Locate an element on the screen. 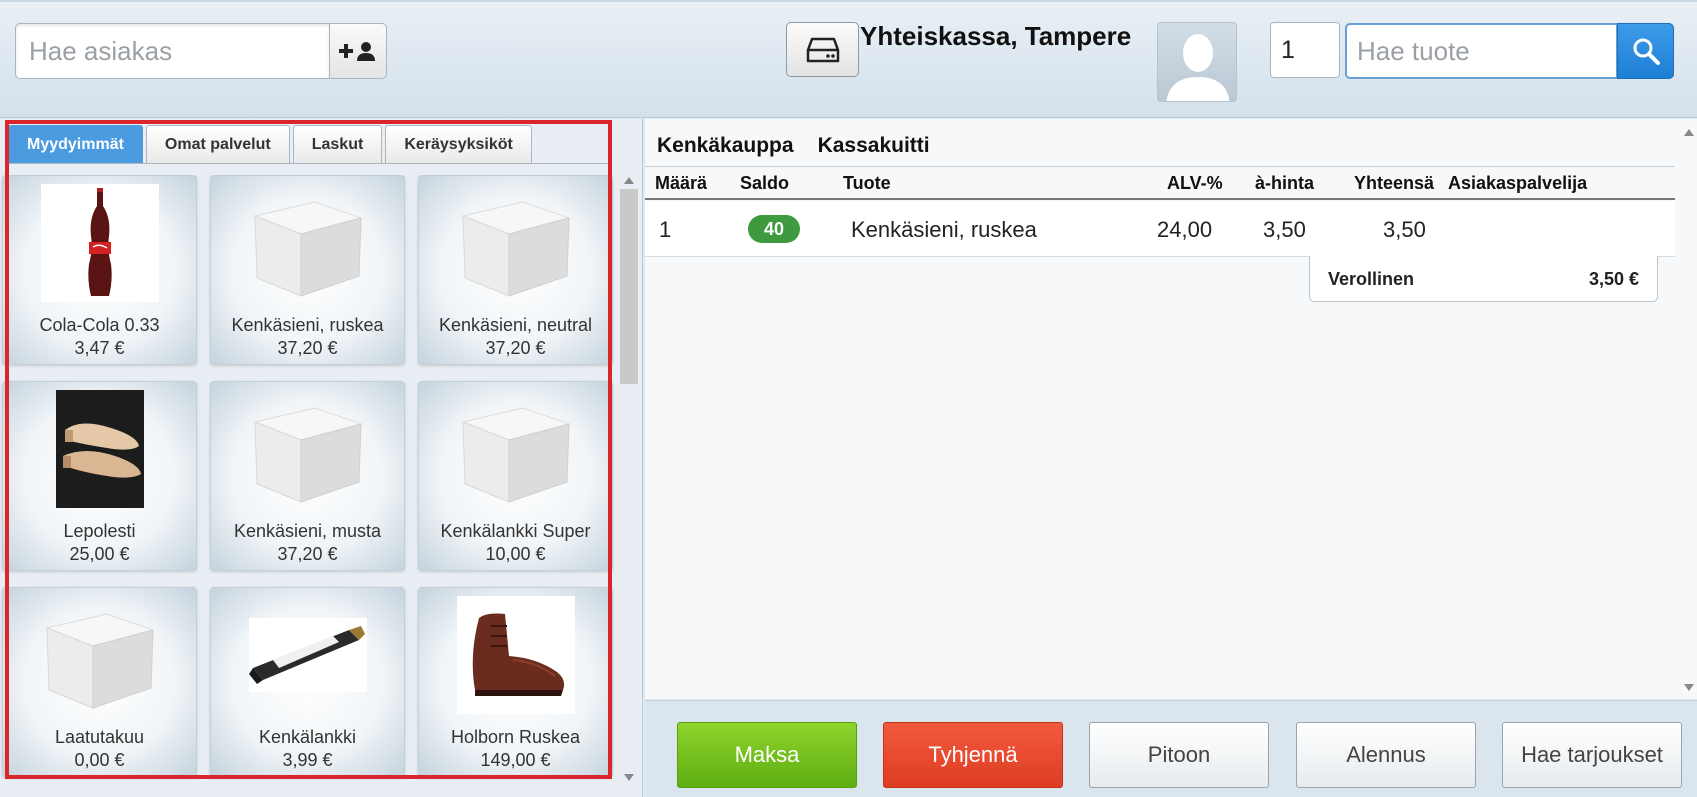 The width and height of the screenshot is (1697, 797). hold-button: Pitoon is located at coordinates (1179, 755).